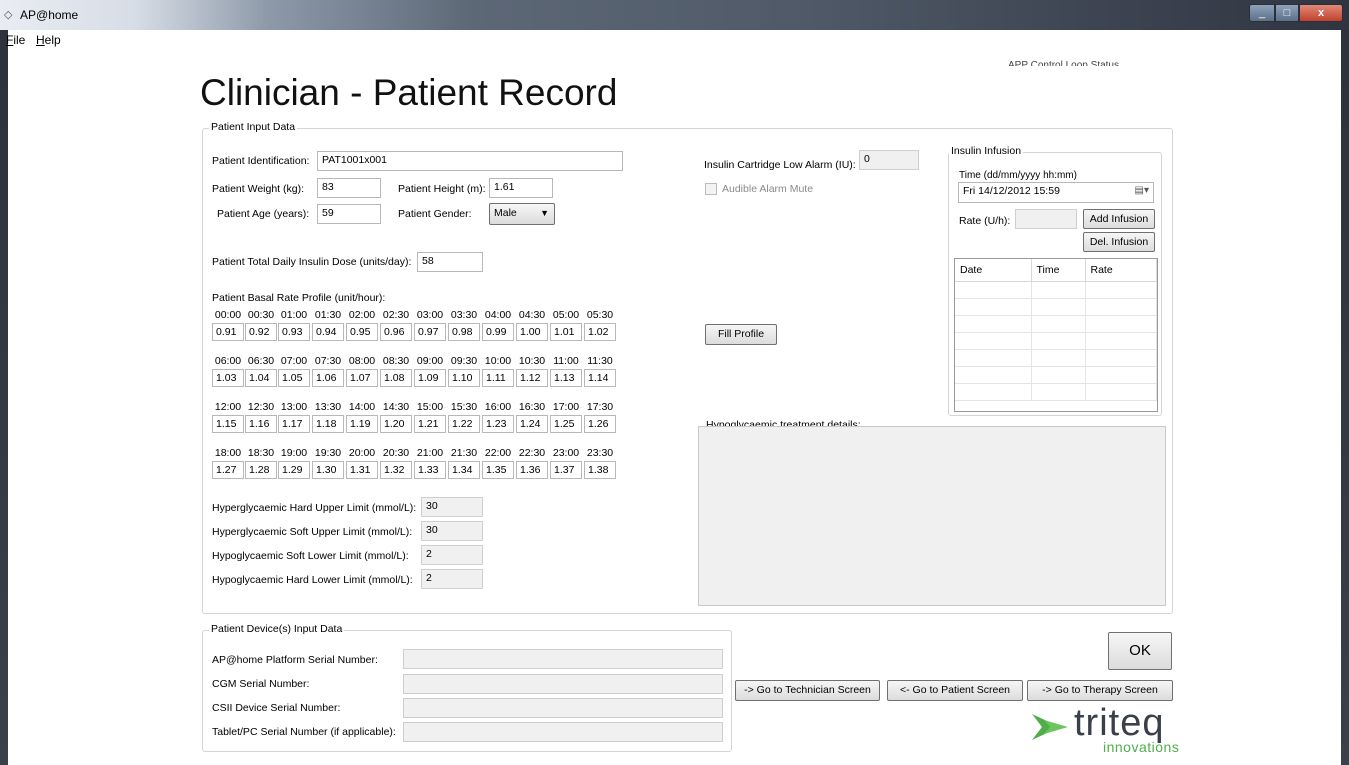  Describe the element at coordinates (566, 470) in the screenshot. I see `basal-rate-field: 1.37` at that location.